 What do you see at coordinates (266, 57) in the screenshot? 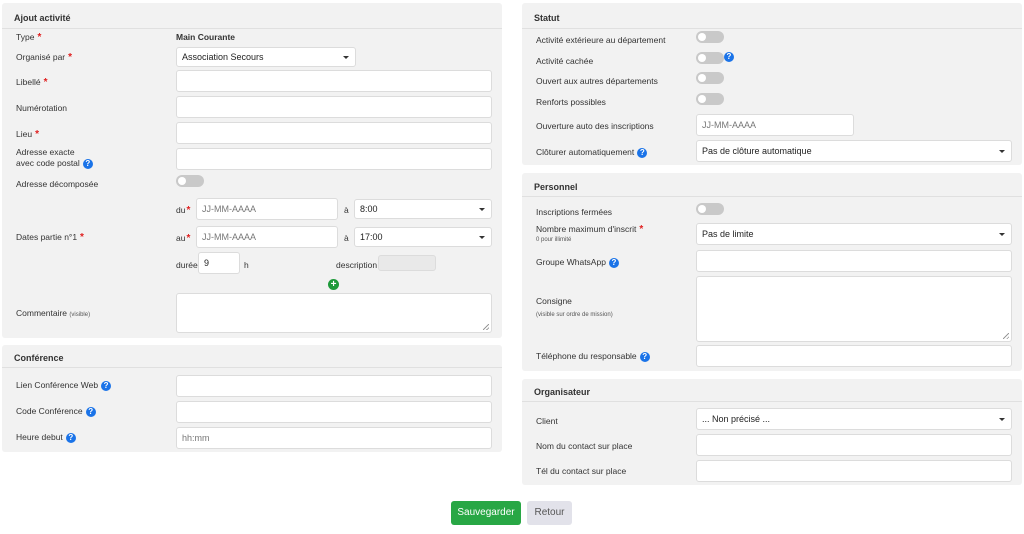
I see `organise-select: Association Secours` at bounding box center [266, 57].